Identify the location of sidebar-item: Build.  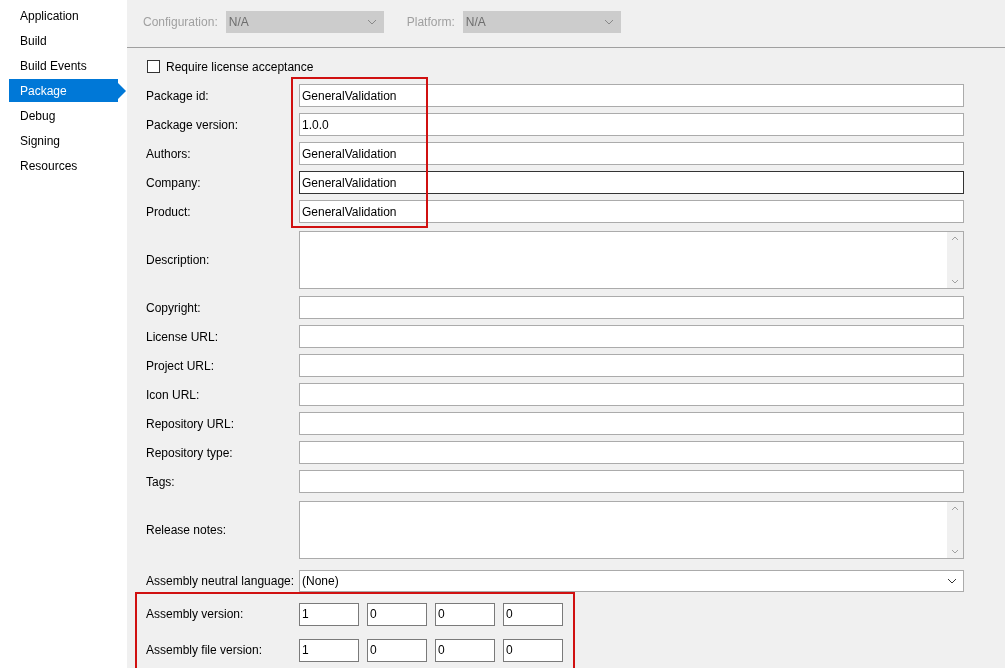
(63, 40).